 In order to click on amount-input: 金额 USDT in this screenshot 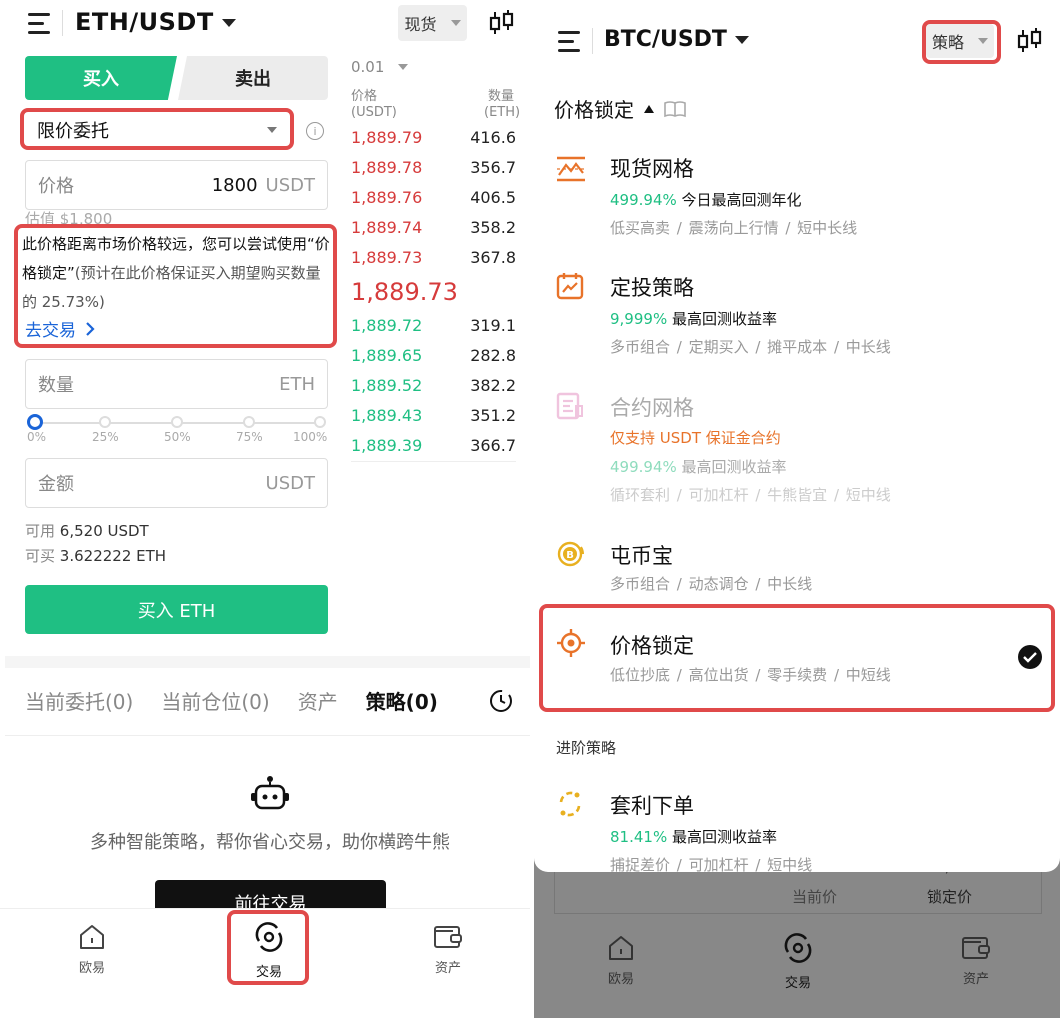, I will do `click(176, 483)`.